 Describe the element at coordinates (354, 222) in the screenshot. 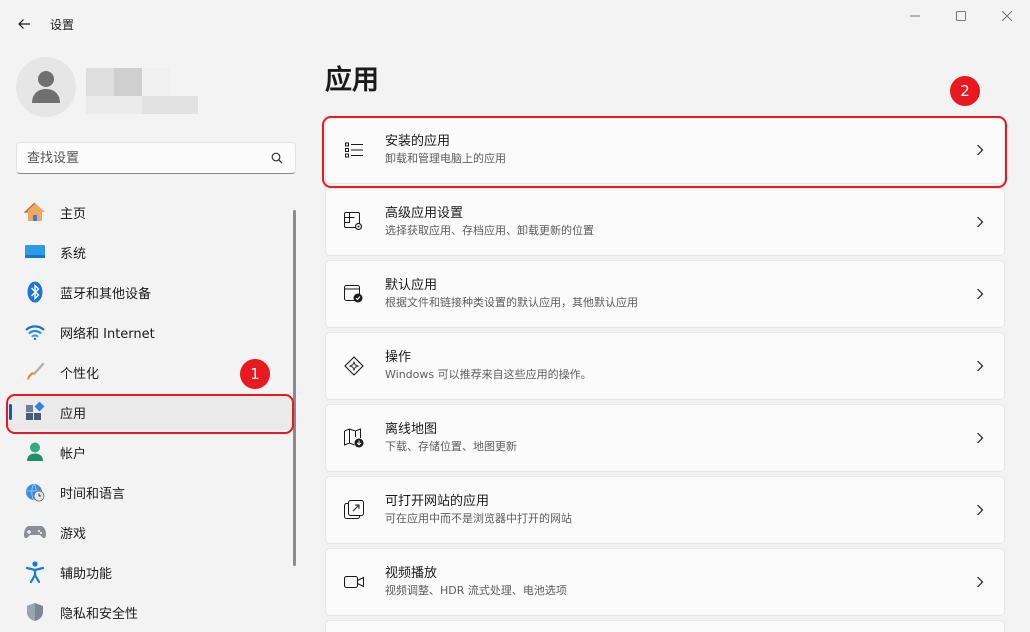

I see `app-settings-icon` at that location.